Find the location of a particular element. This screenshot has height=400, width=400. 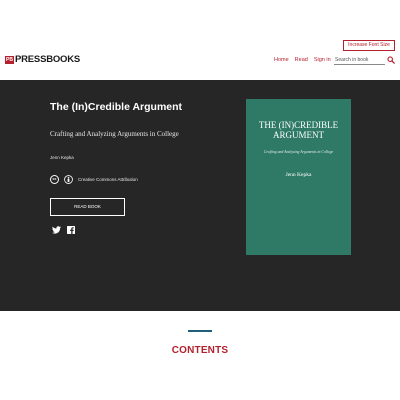

twitter-icon is located at coordinates (56, 230).